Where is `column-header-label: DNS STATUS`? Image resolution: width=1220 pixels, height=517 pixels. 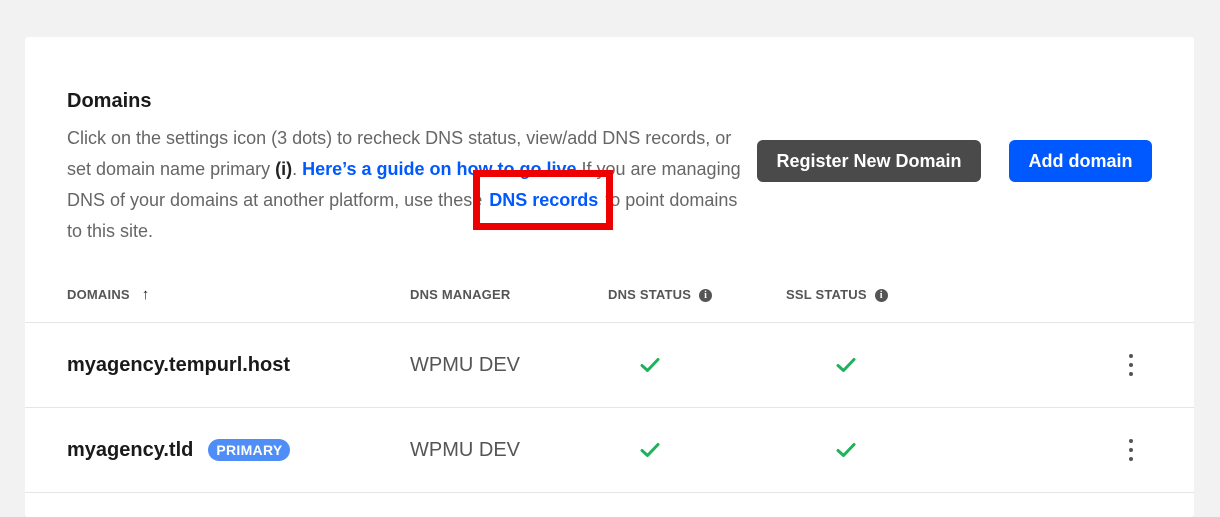 column-header-label: DNS STATUS is located at coordinates (650, 294).